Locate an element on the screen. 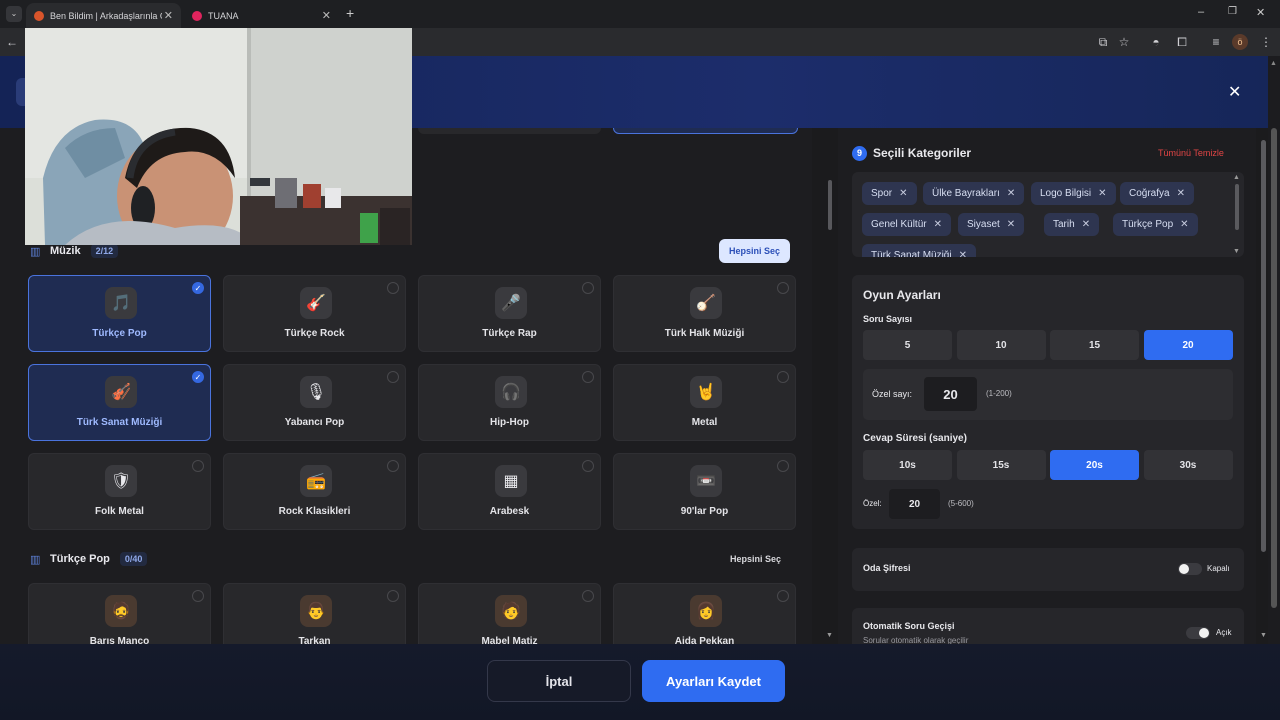 Image resolution: width=1280 pixels, height=720 pixels. bookmark-star-icon: ☆ is located at coordinates (1124, 42).